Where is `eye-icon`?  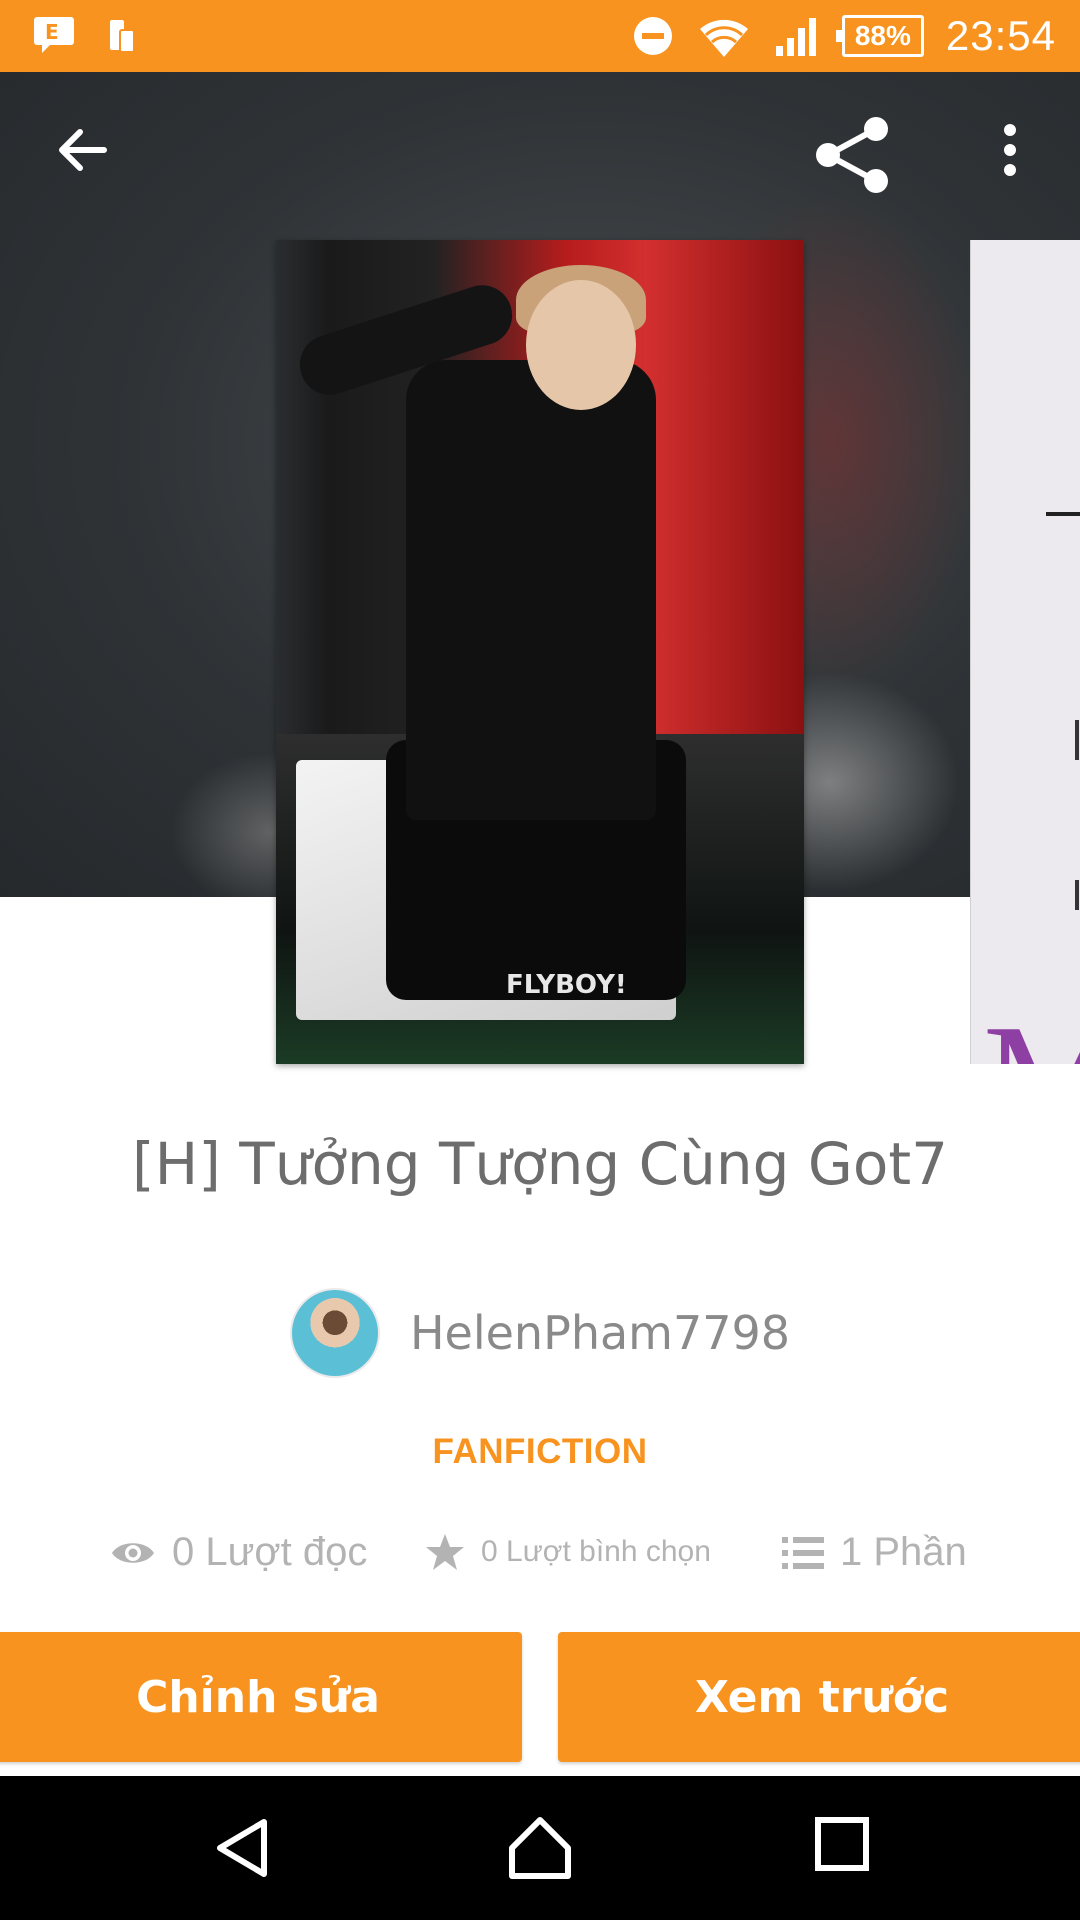 eye-icon is located at coordinates (133, 1552).